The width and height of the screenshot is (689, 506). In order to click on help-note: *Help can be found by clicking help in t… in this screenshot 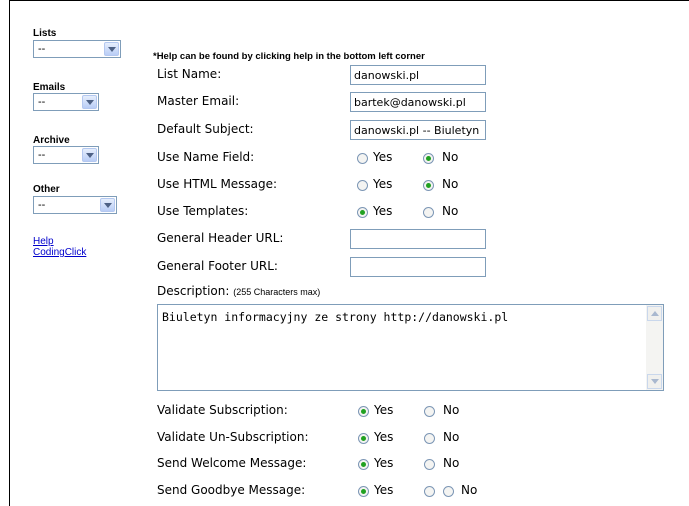, I will do `click(289, 56)`.